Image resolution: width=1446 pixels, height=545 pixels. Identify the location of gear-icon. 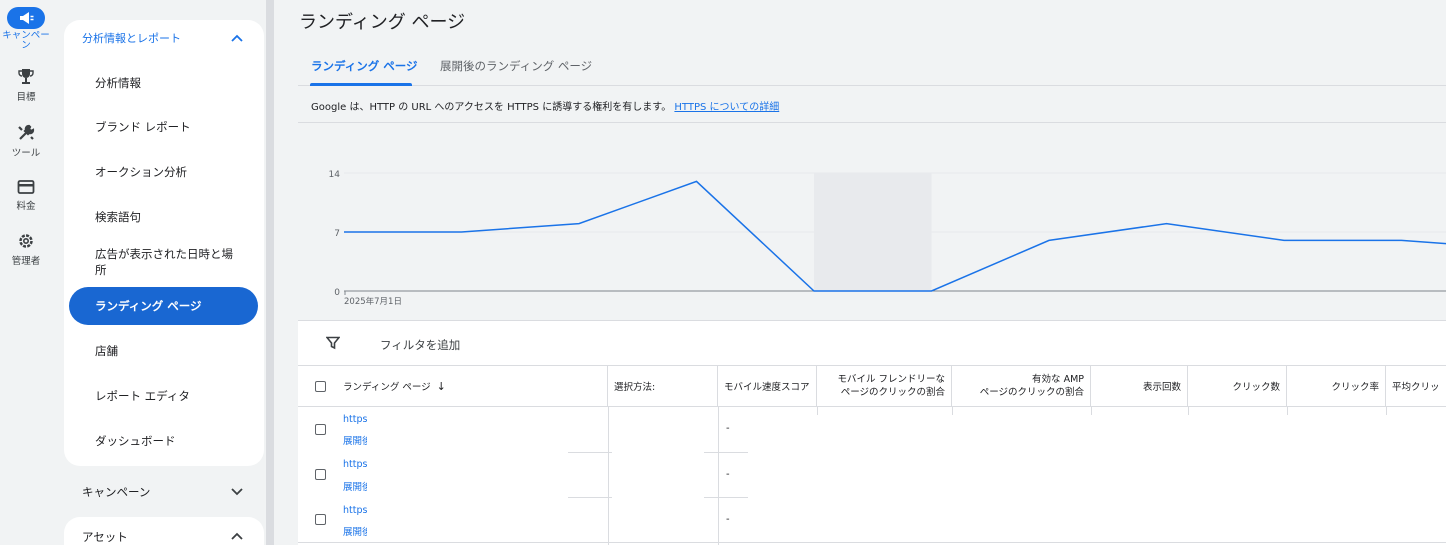
(26, 241).